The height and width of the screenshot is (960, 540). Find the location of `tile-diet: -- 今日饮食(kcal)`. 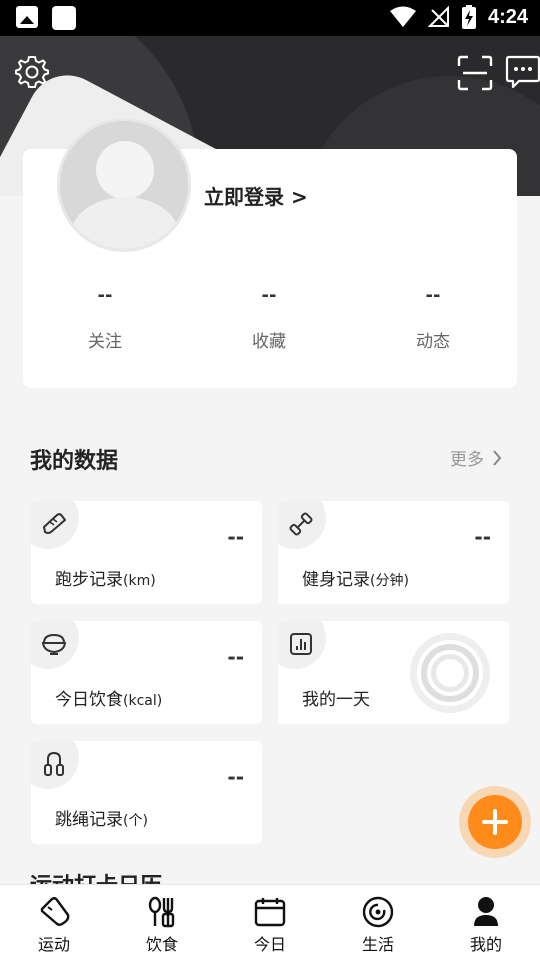

tile-diet: -- 今日饮食(kcal) is located at coordinates (146, 672).